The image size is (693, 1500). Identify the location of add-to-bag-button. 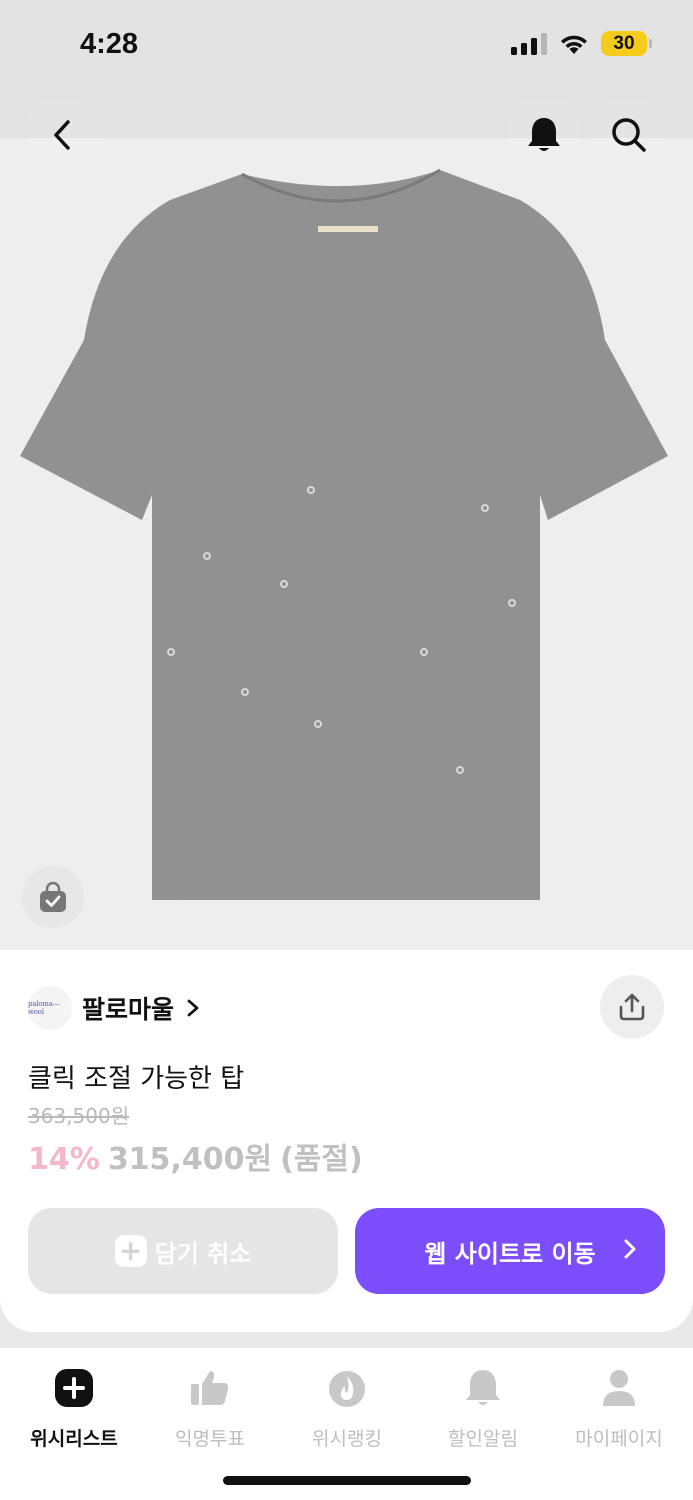
(53, 897).